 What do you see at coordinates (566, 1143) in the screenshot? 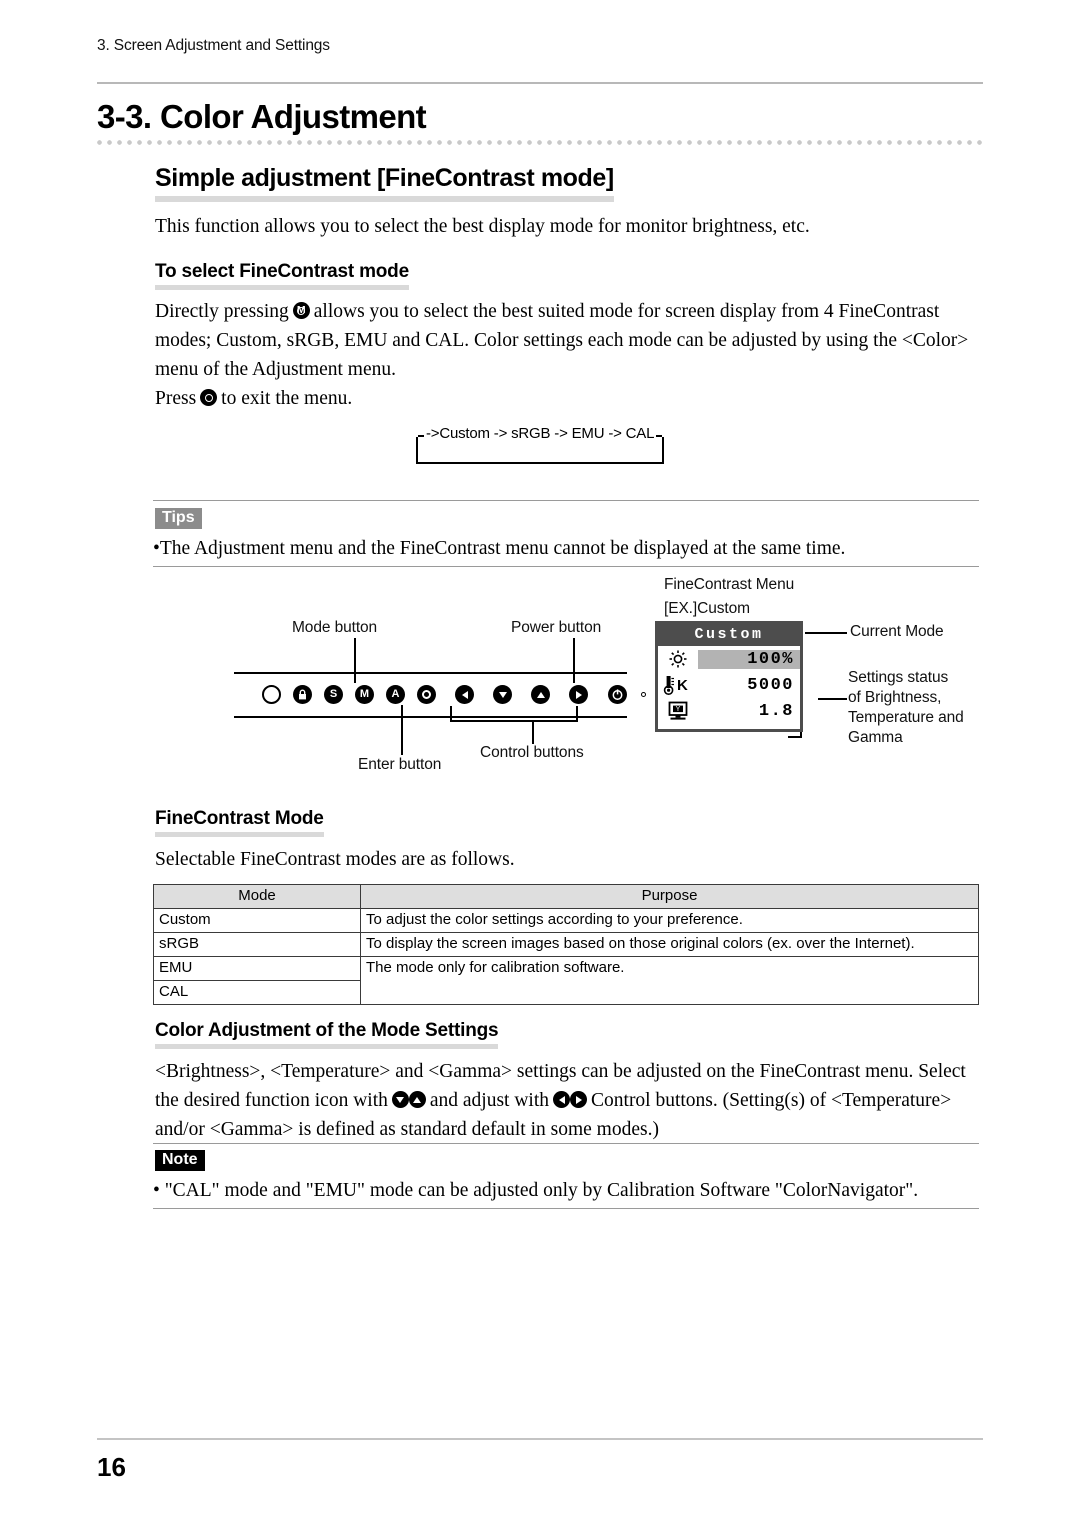
I see `note-top-rule` at bounding box center [566, 1143].